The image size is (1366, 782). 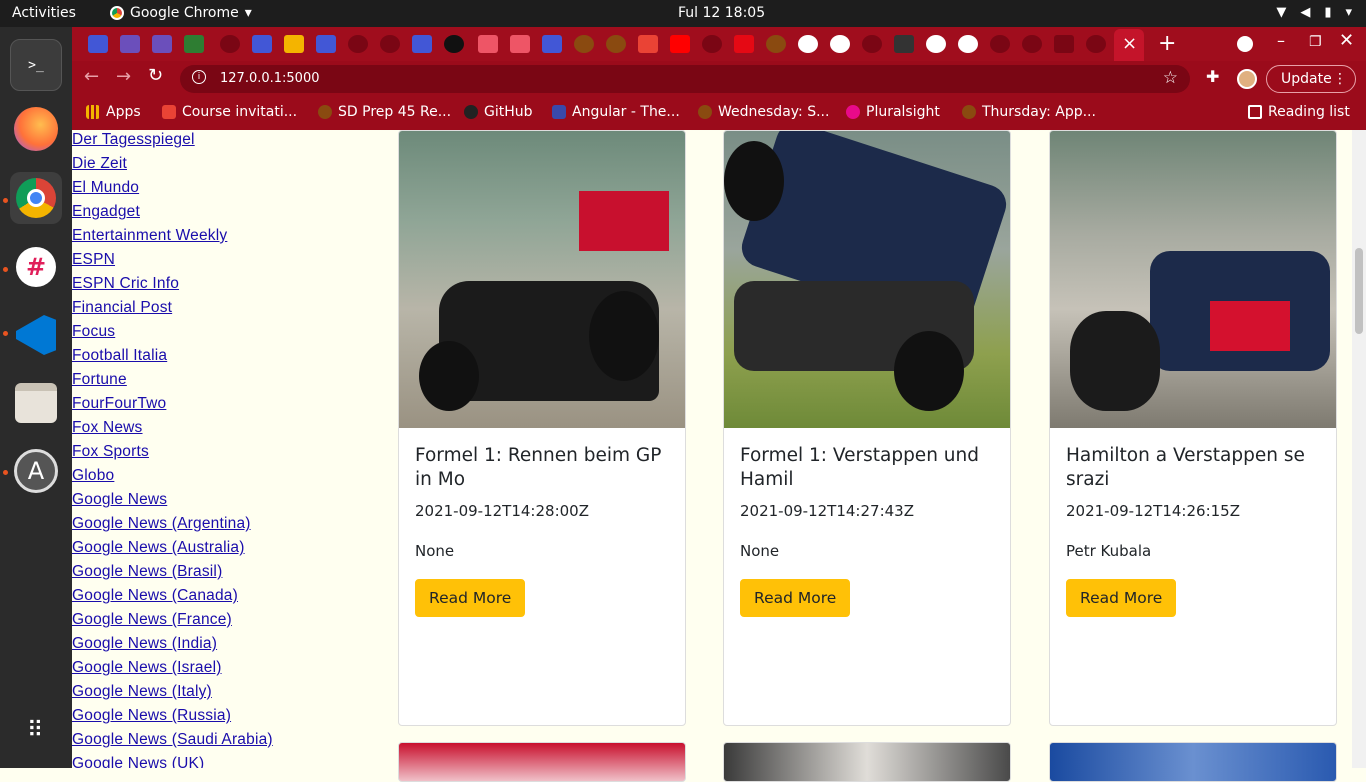 I want to click on terminal-icon: >_, so click(x=36, y=65).